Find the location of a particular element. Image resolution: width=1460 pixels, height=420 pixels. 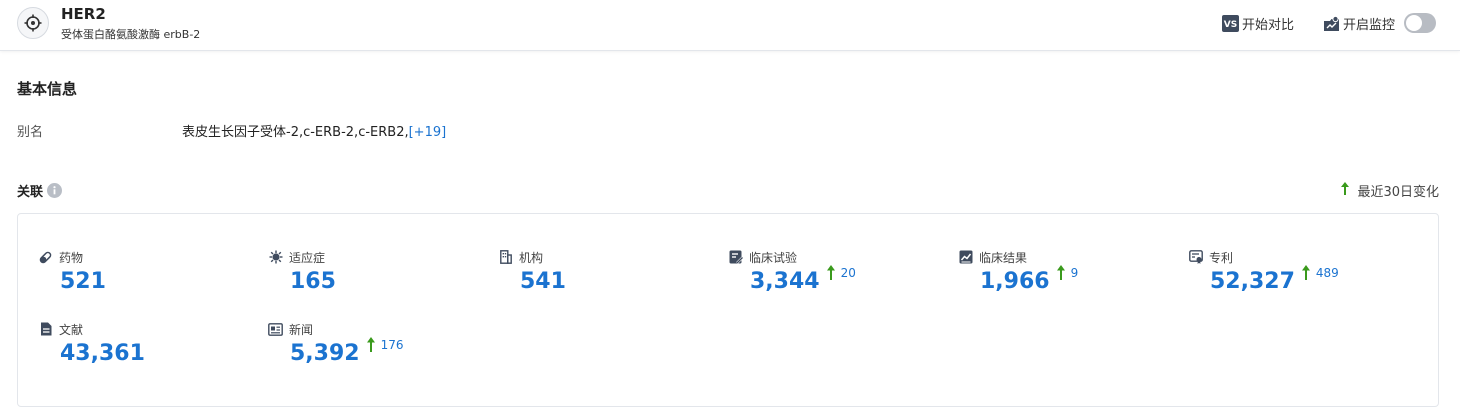

compare-button: VS 开始对比 is located at coordinates (1258, 23).